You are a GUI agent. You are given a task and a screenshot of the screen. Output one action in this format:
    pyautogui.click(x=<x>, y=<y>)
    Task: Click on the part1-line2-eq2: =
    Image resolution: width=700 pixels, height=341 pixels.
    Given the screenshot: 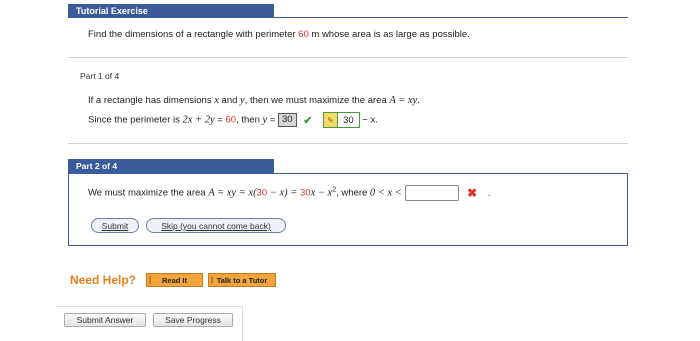 What is the action you would take?
    pyautogui.click(x=272, y=120)
    